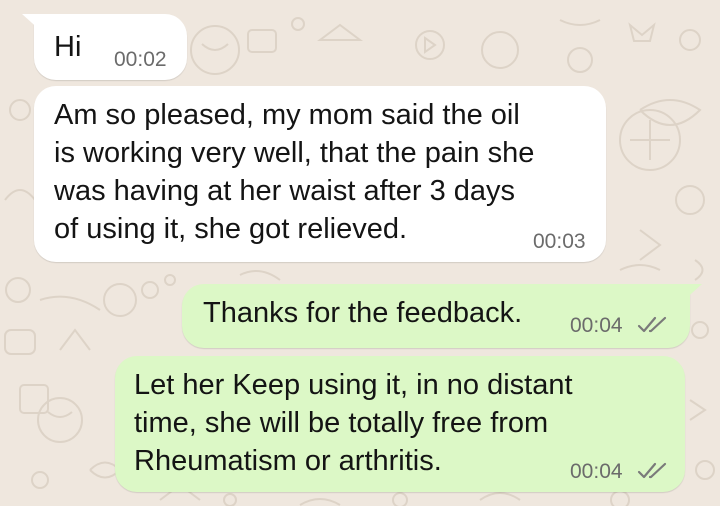 The width and height of the screenshot is (720, 506). I want to click on incoming-message-bubble: Hi 00:02, so click(110, 47).